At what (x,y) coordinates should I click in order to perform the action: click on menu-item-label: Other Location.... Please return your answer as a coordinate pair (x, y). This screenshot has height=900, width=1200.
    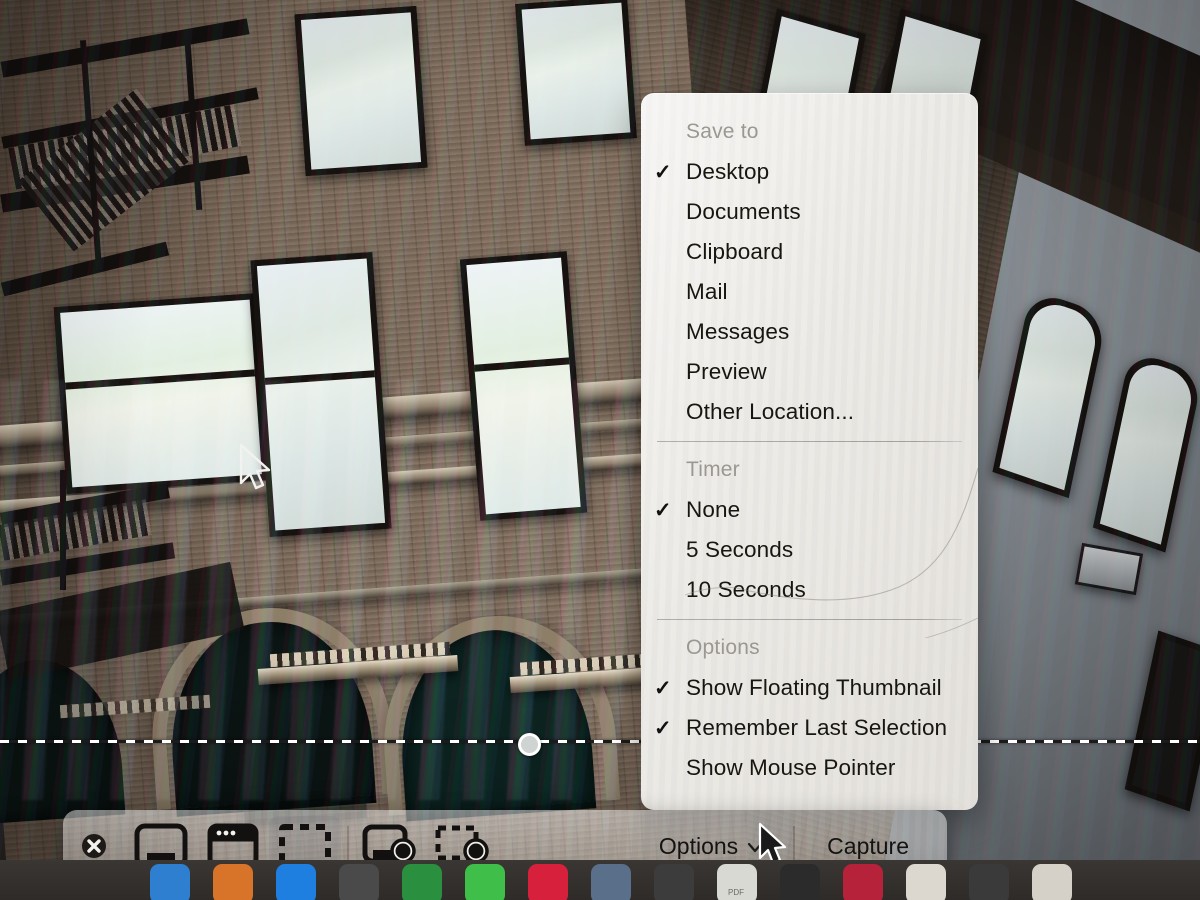
    Looking at the image, I should click on (770, 411).